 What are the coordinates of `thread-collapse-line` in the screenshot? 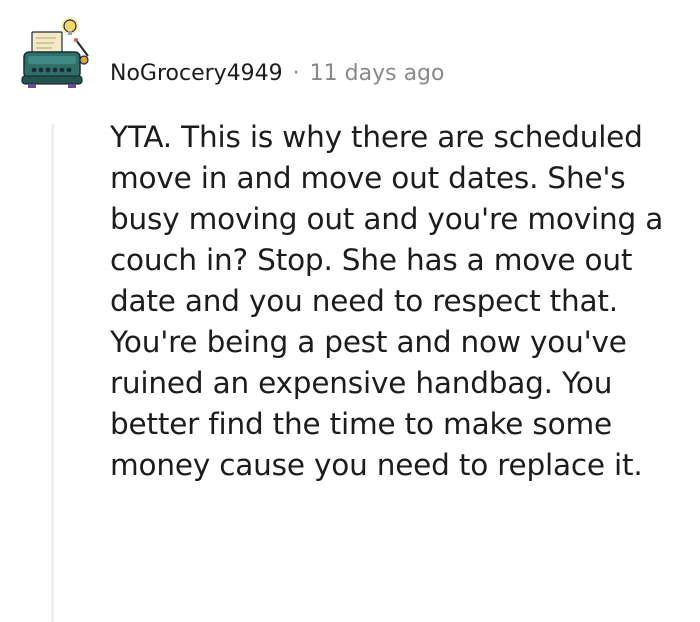 It's located at (52, 373).